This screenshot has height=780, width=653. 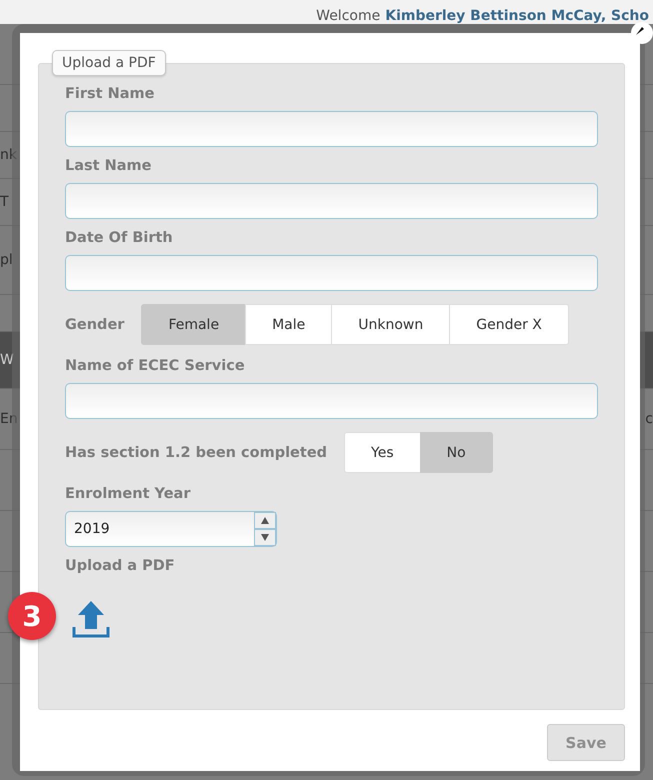 I want to click on toggle-option: Unknown, so click(x=390, y=324).